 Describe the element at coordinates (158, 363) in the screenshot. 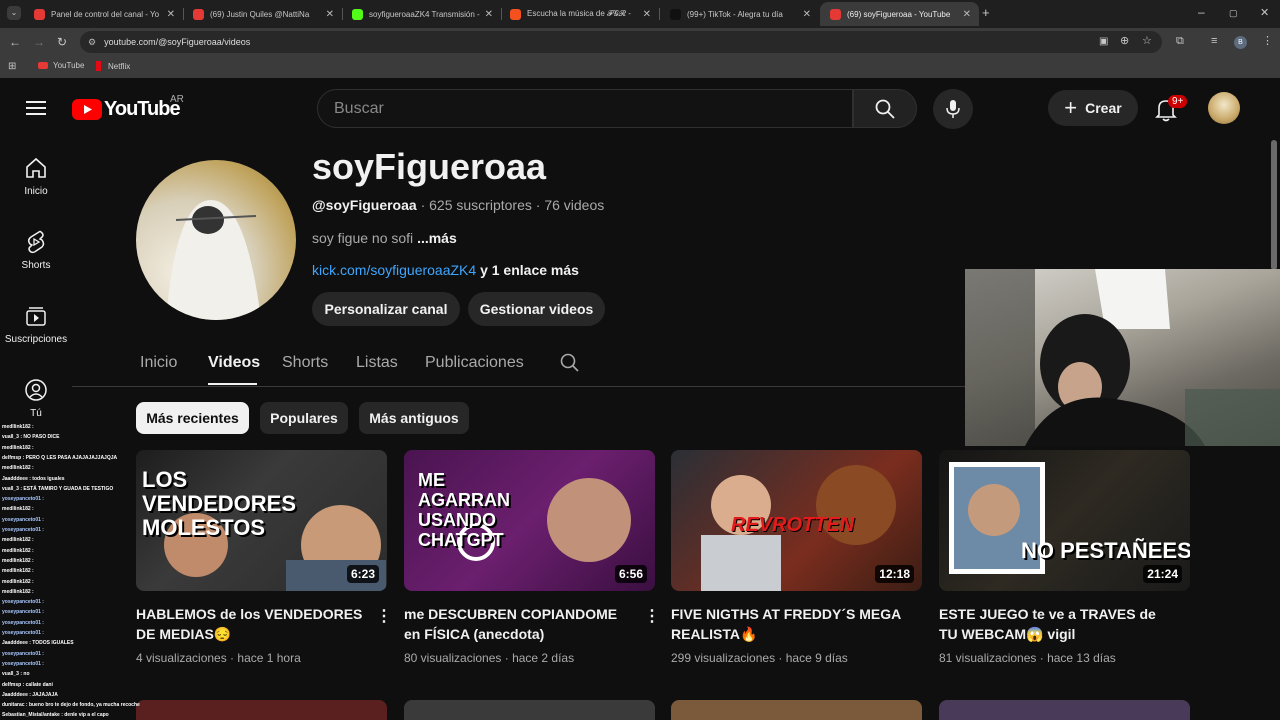

I see `tab-inicio: Inicio` at that location.